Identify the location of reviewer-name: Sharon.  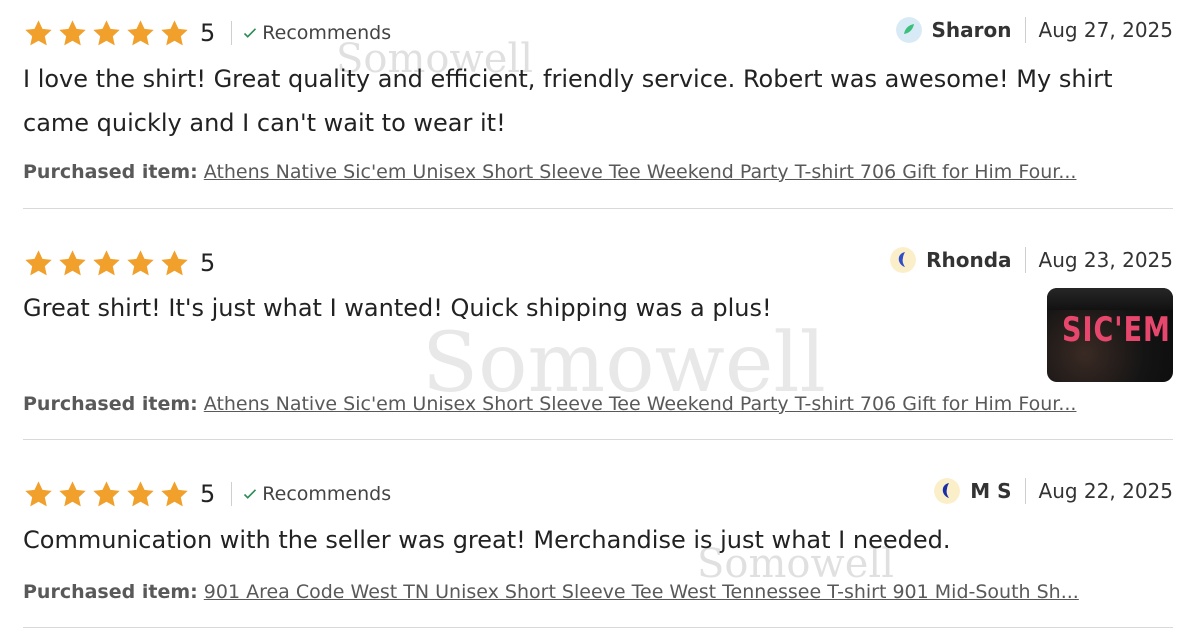
(972, 30).